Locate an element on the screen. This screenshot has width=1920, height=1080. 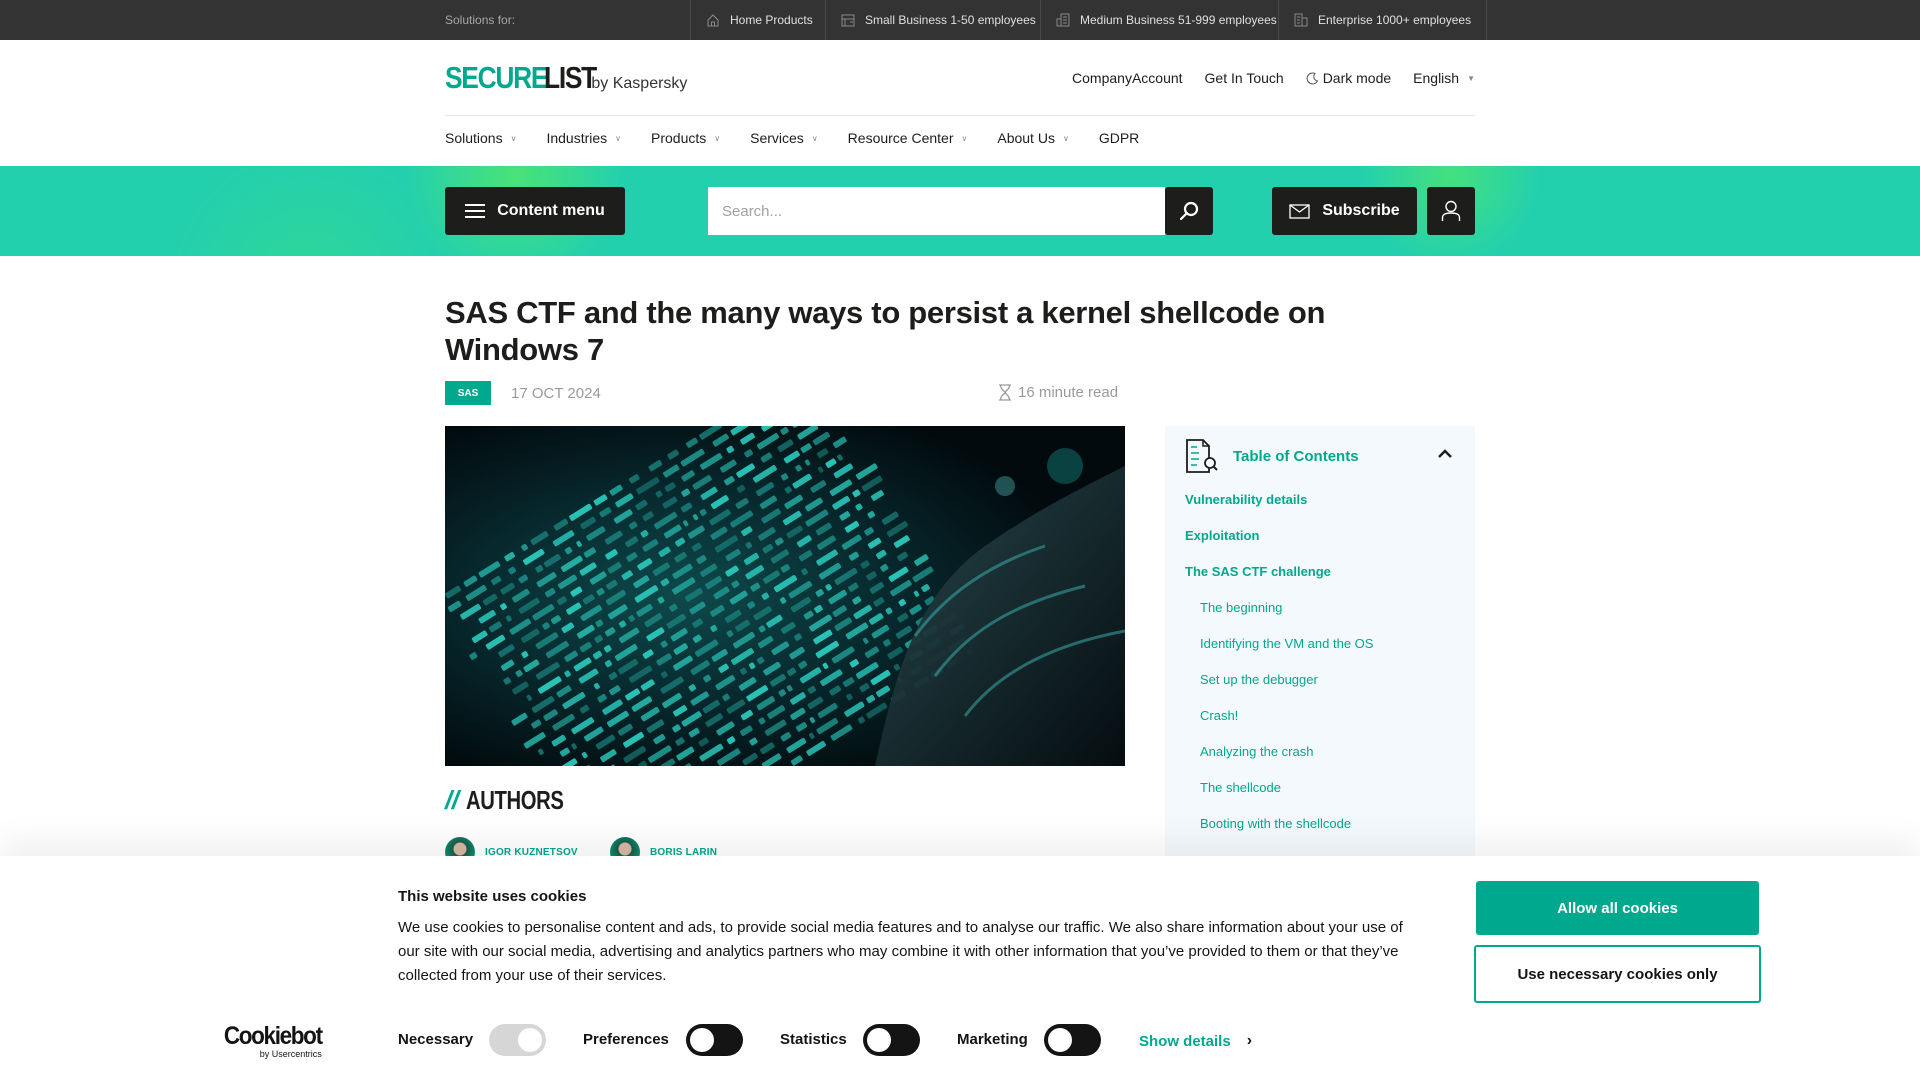
medium-business-icon is located at coordinates (1063, 20).